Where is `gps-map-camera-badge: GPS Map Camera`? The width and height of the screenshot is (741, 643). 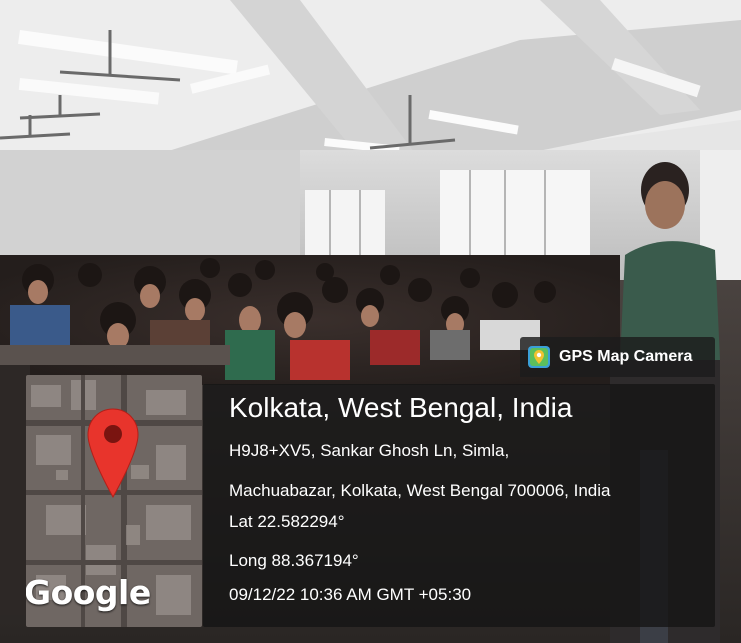
gps-map-camera-badge: GPS Map Camera is located at coordinates (617, 357).